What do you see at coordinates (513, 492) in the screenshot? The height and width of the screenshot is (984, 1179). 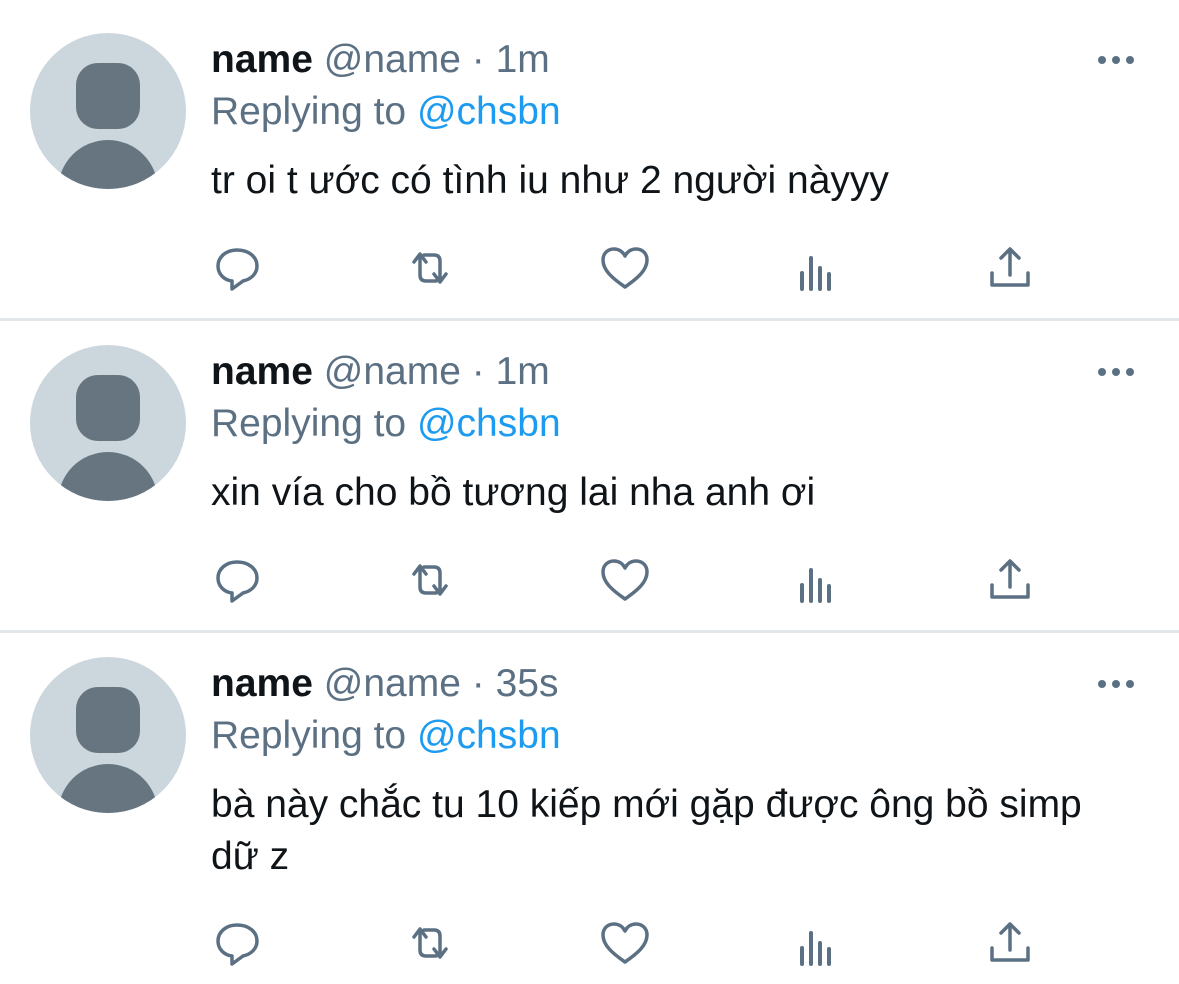 I see `tweet-text: xin vía cho bồ tương lai nha anh ơi` at bounding box center [513, 492].